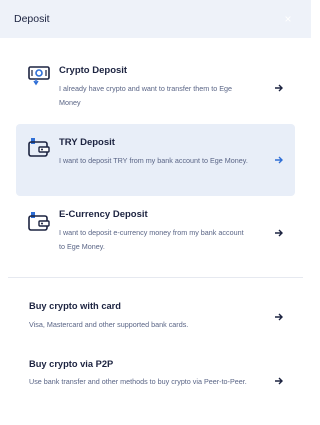  What do you see at coordinates (39, 76) in the screenshot?
I see `crypto-deposit-icon` at bounding box center [39, 76].